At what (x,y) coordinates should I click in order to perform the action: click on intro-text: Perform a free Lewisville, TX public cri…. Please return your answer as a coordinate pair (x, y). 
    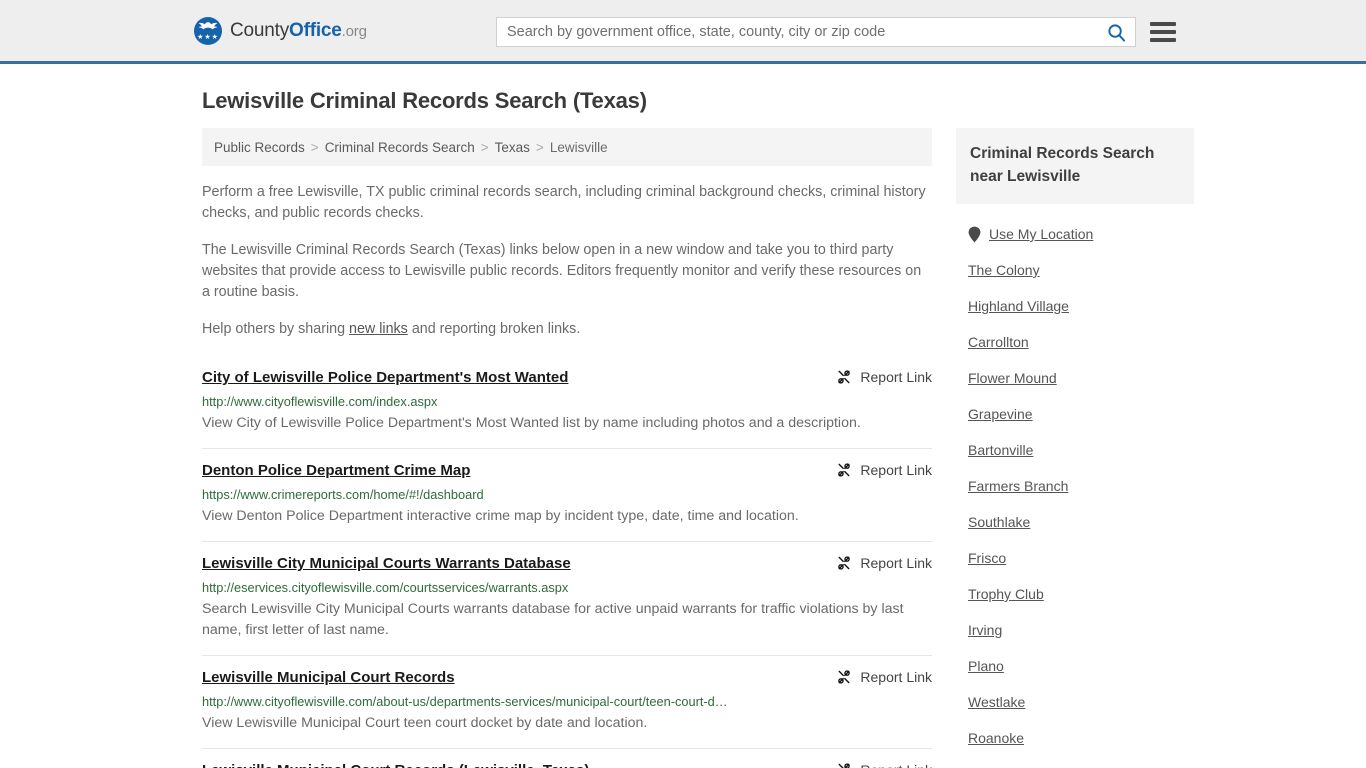
    Looking at the image, I should click on (567, 261).